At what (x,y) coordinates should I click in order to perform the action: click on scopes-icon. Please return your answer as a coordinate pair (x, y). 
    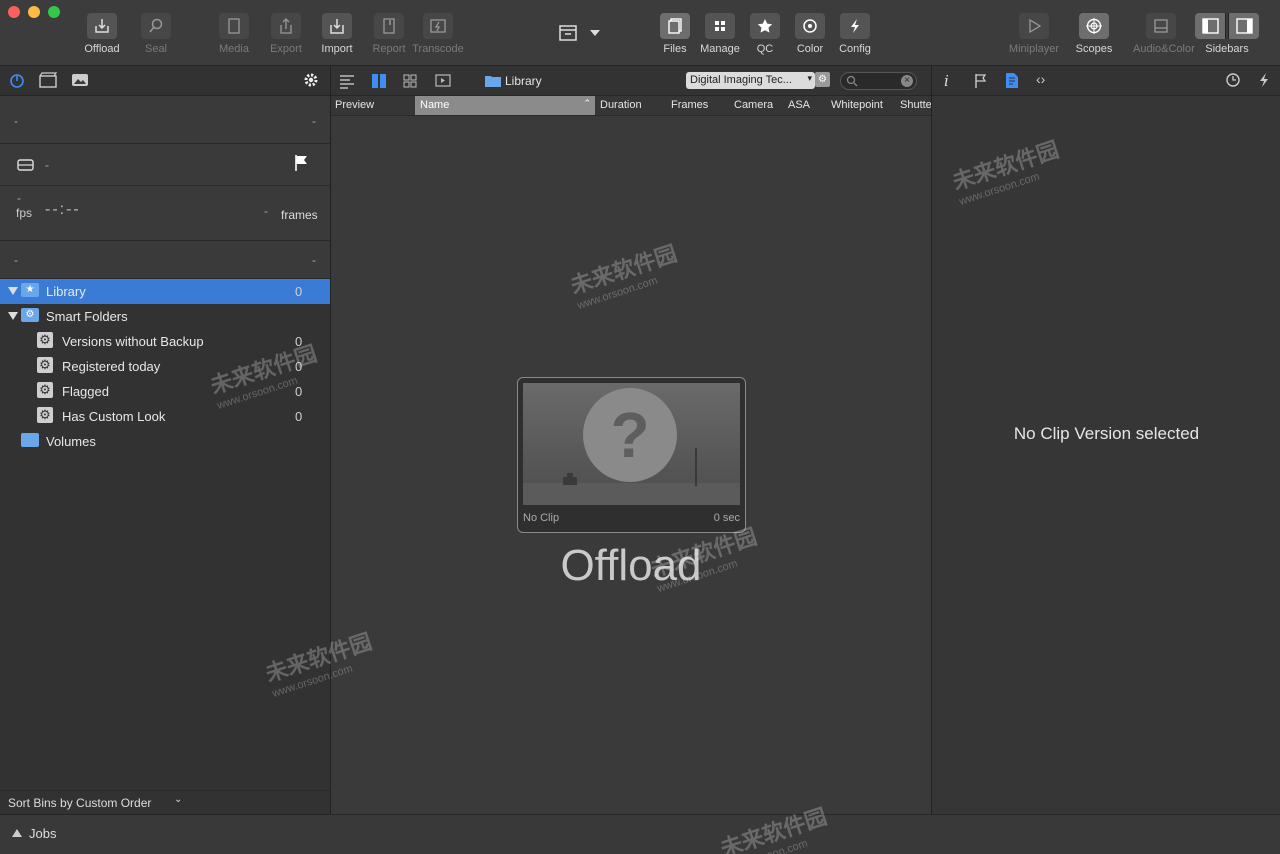
    Looking at the image, I should click on (1094, 26).